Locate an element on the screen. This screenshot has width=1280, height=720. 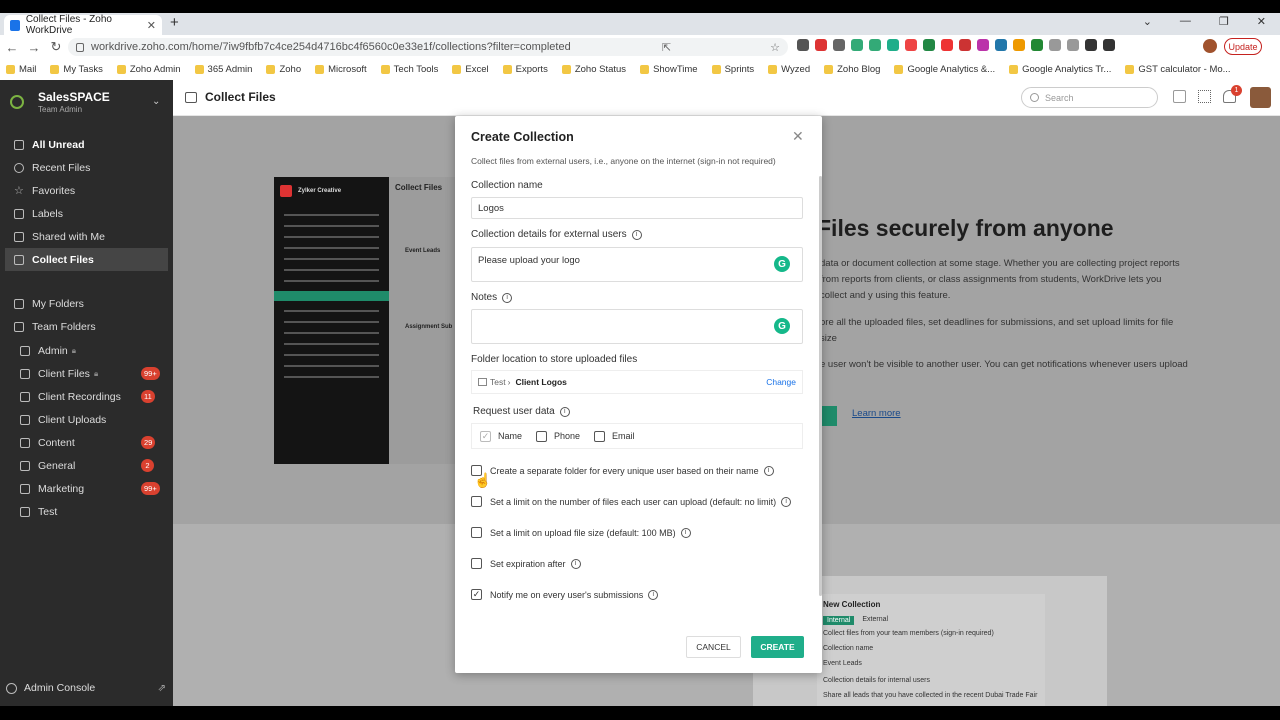
browser-tab: Collect Files - Zoho WorkDrive ✕ is located at coordinates (83, 25).